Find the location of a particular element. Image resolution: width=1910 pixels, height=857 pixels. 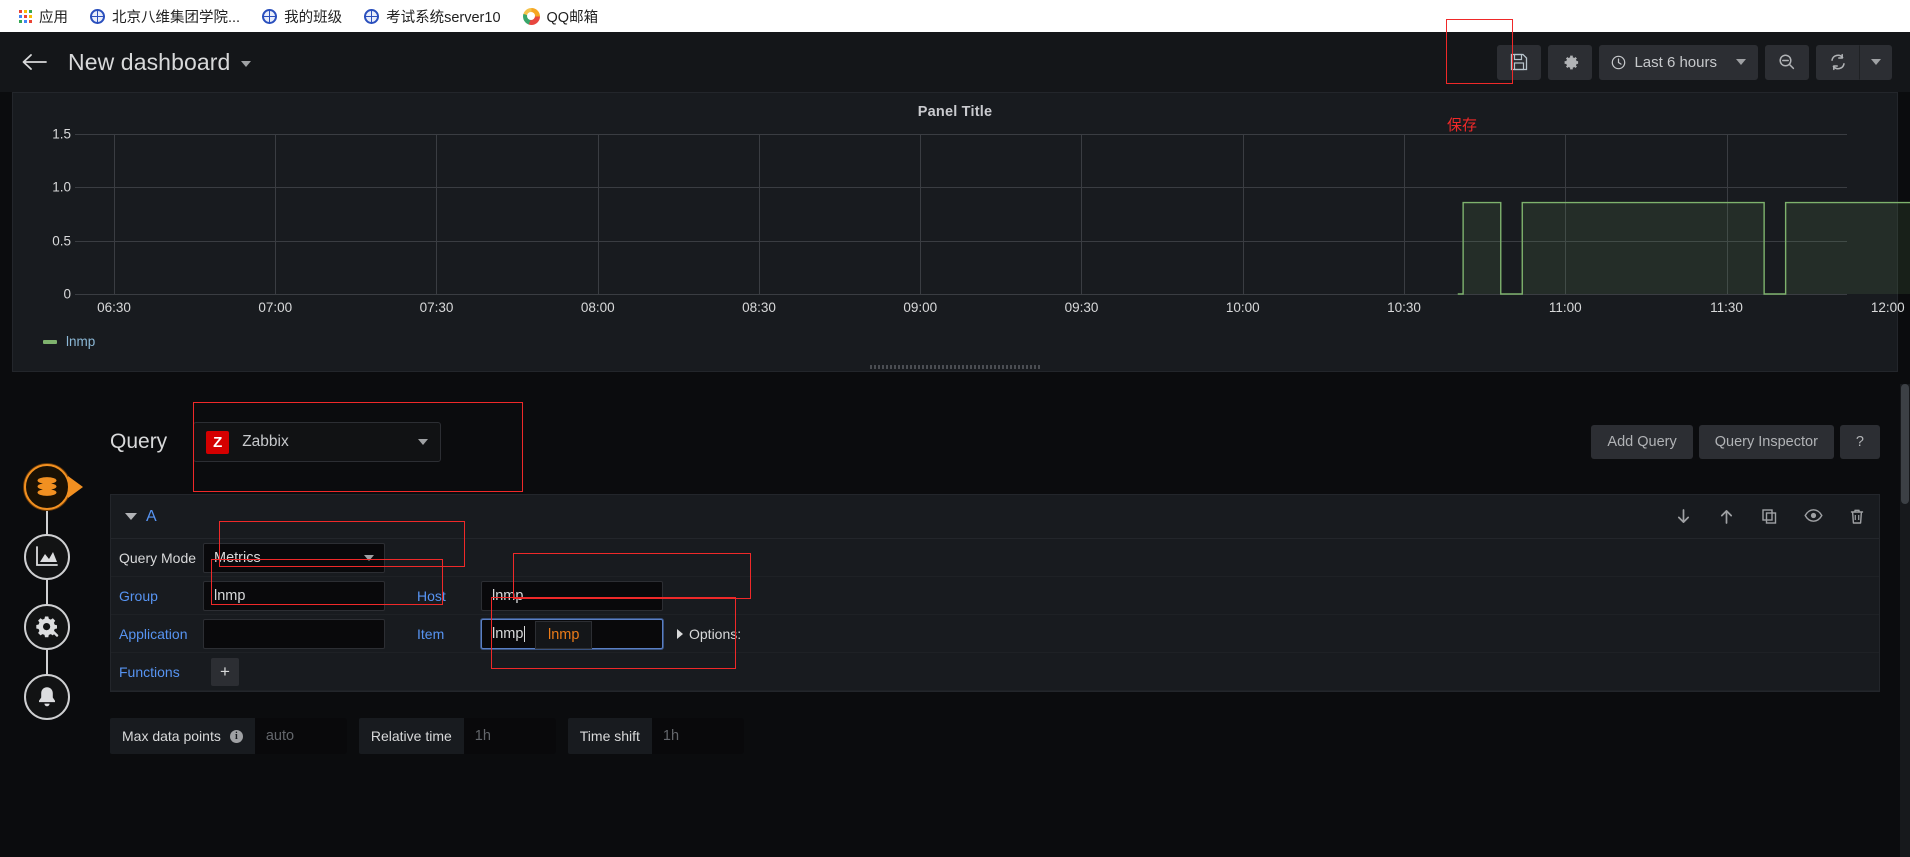

x-tick: 08:00 is located at coordinates (597, 307).